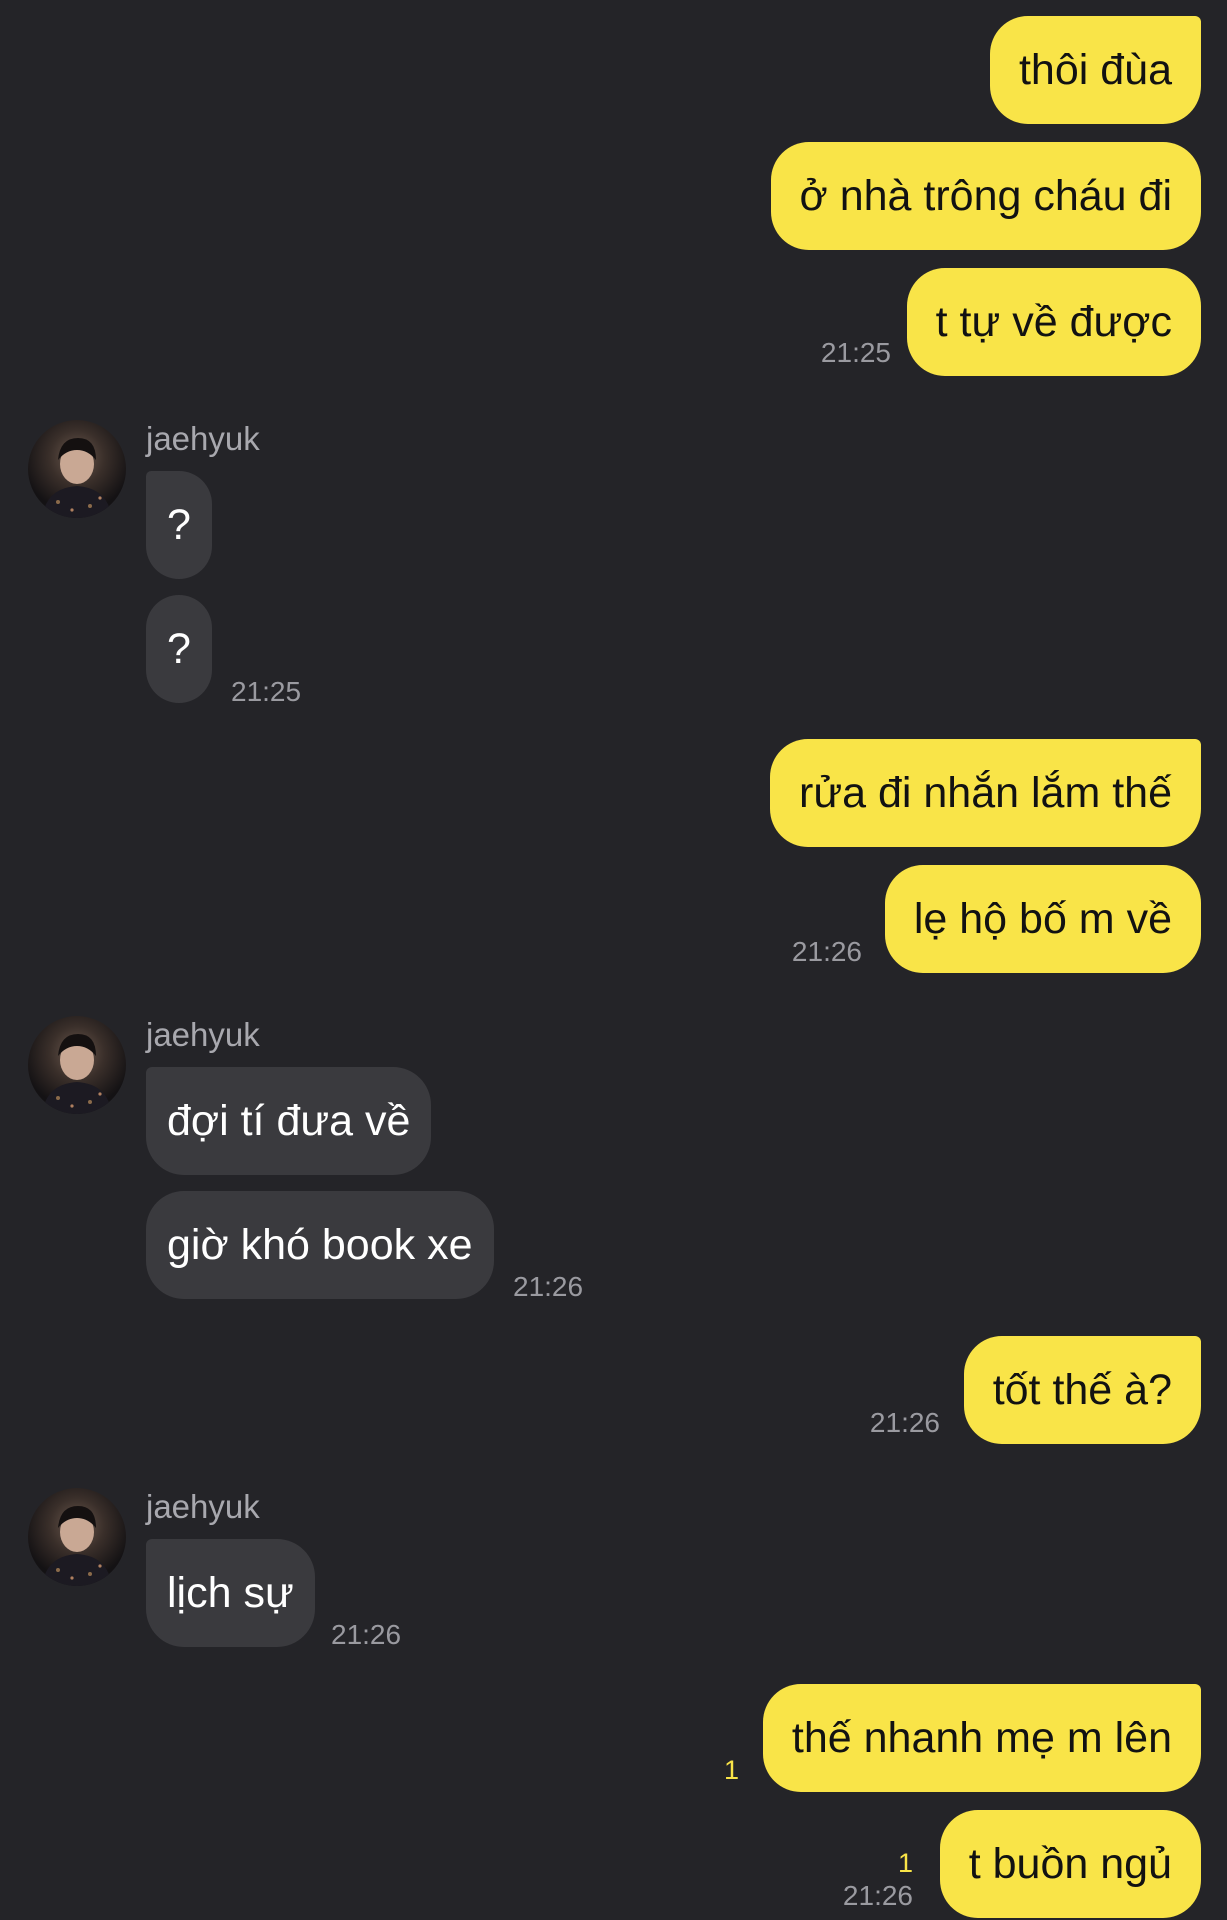 Image resolution: width=1227 pixels, height=1920 pixels. What do you see at coordinates (1082, 1390) in the screenshot?
I see `outgoing-message: tốt thế à?` at bounding box center [1082, 1390].